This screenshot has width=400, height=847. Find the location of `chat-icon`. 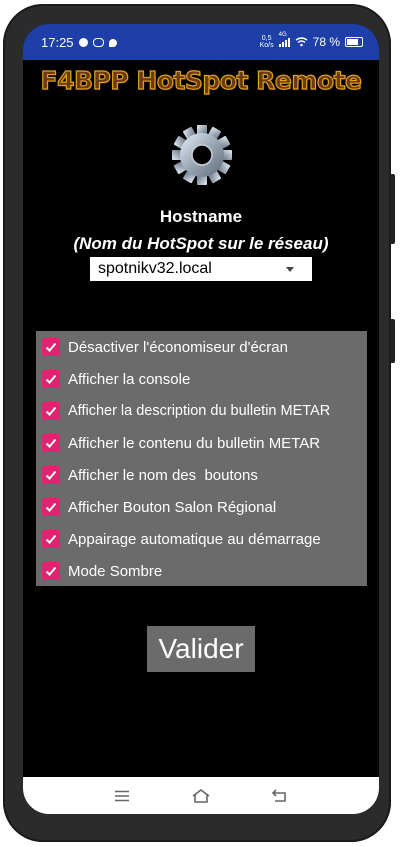

chat-icon is located at coordinates (112, 42).